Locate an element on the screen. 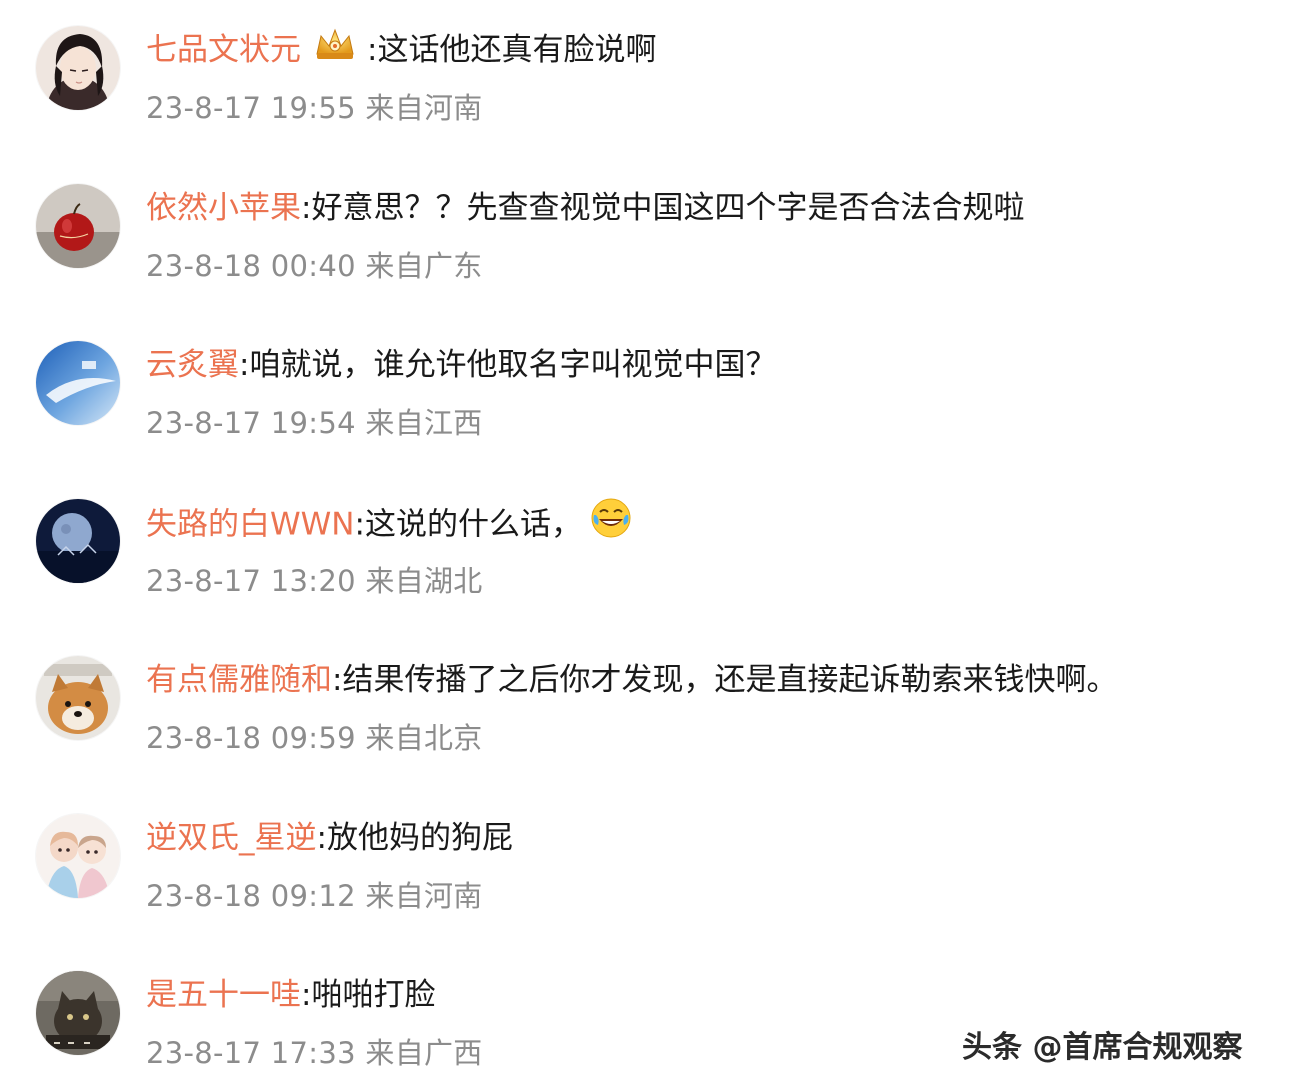 Image resolution: width=1296 pixels, height=1092 pixels. comment-username: 是五十一哇 is located at coordinates (223, 995).